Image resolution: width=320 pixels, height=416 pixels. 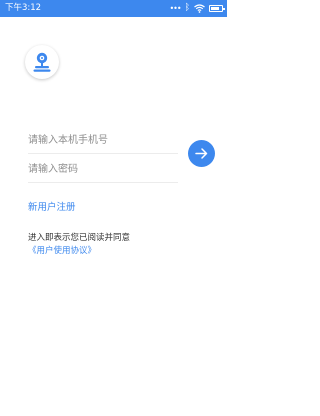 I want to click on register-link: 新用户注册, so click(x=52, y=208).